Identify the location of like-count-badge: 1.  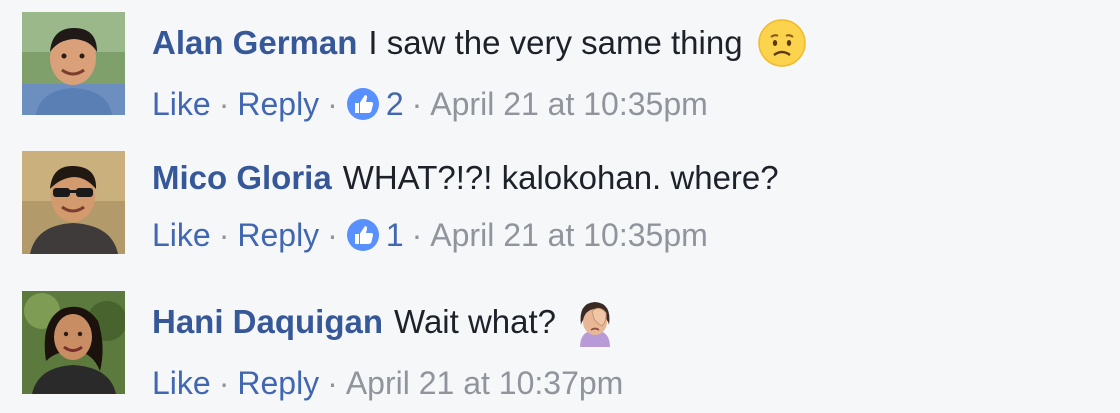
(375, 235).